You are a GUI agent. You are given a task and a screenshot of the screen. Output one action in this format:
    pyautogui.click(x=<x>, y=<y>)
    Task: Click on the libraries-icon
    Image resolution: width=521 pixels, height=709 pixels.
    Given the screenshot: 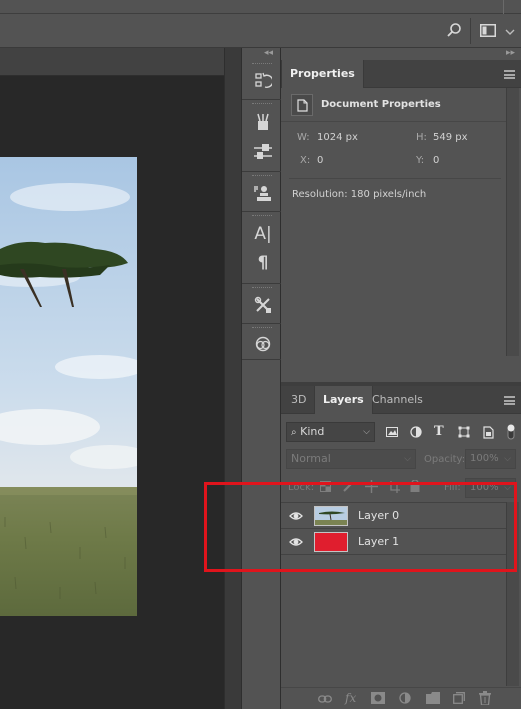 What is the action you would take?
    pyautogui.click(x=263, y=344)
    